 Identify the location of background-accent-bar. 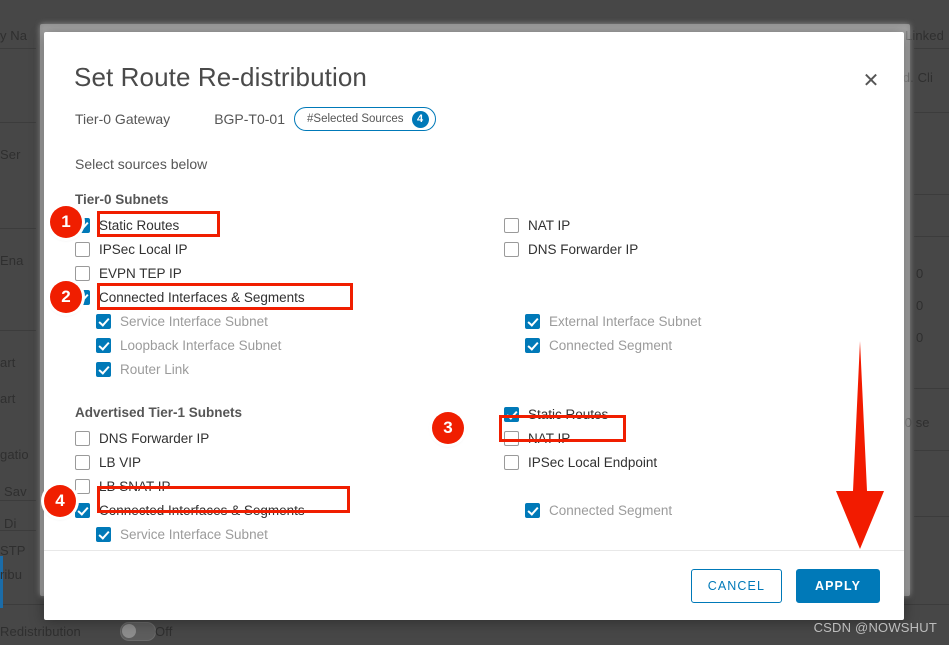
(1, 582).